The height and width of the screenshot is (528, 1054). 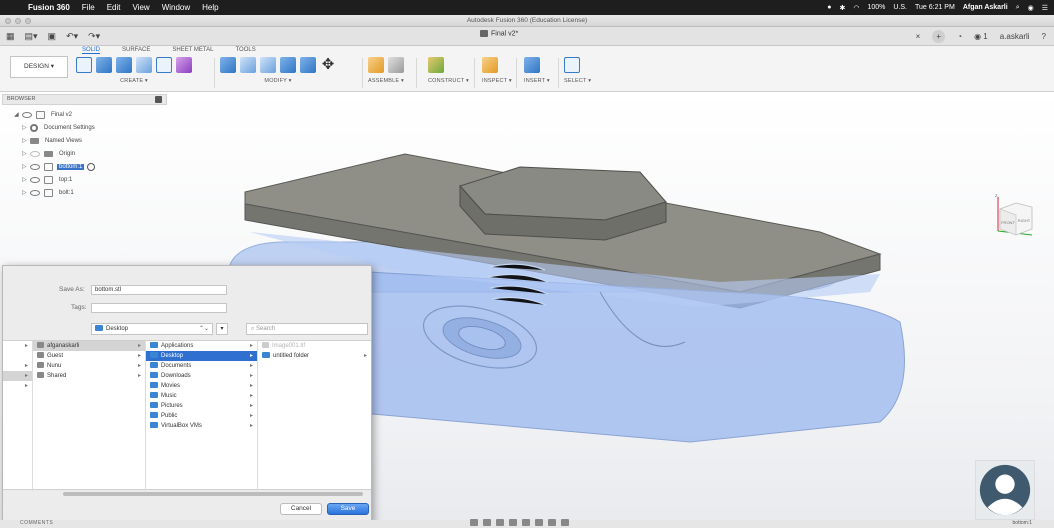 I want to click on location-select: Desktop ⌃⌄, so click(x=152, y=329).